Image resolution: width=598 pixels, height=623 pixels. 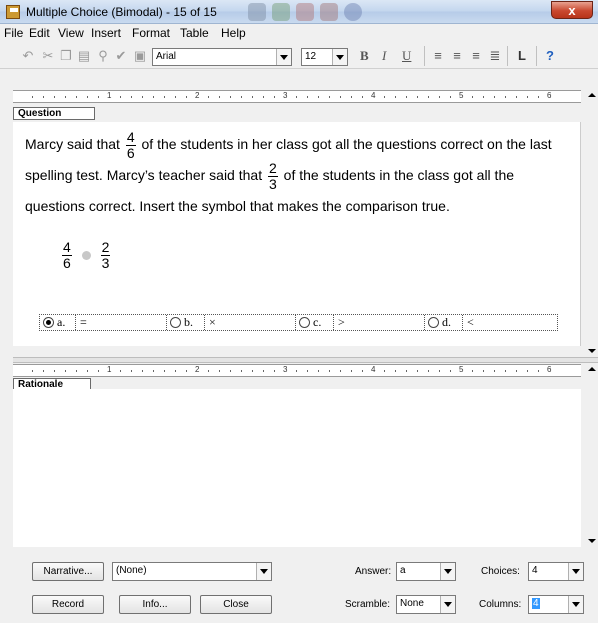 What do you see at coordinates (373, 369) in the screenshot?
I see `ruler-number: 4` at bounding box center [373, 369].